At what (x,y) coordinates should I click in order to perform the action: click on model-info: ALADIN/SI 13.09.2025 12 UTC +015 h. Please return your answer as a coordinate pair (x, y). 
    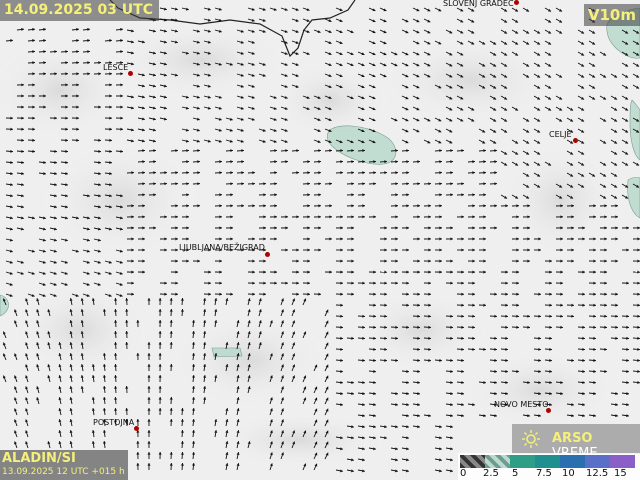
    Looking at the image, I should click on (64, 465).